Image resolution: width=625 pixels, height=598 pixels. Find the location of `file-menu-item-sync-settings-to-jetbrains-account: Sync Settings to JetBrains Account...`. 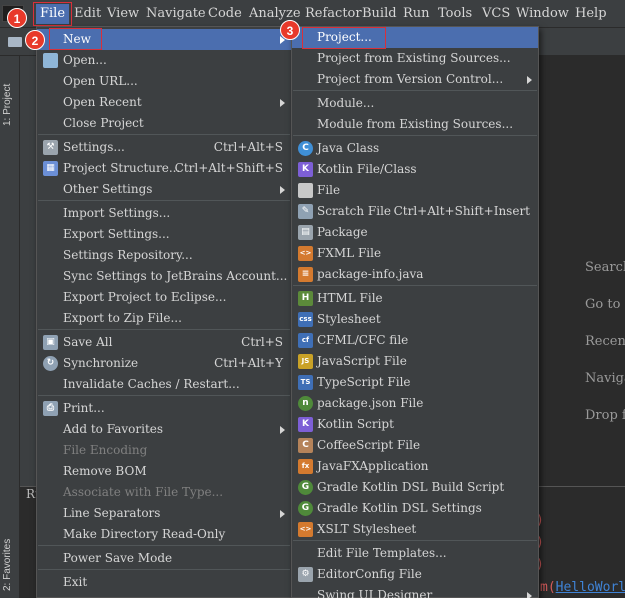

file-menu-item-sync-settings-to-jetbrains-account: Sync Settings to JetBrains Account... is located at coordinates (164, 276).